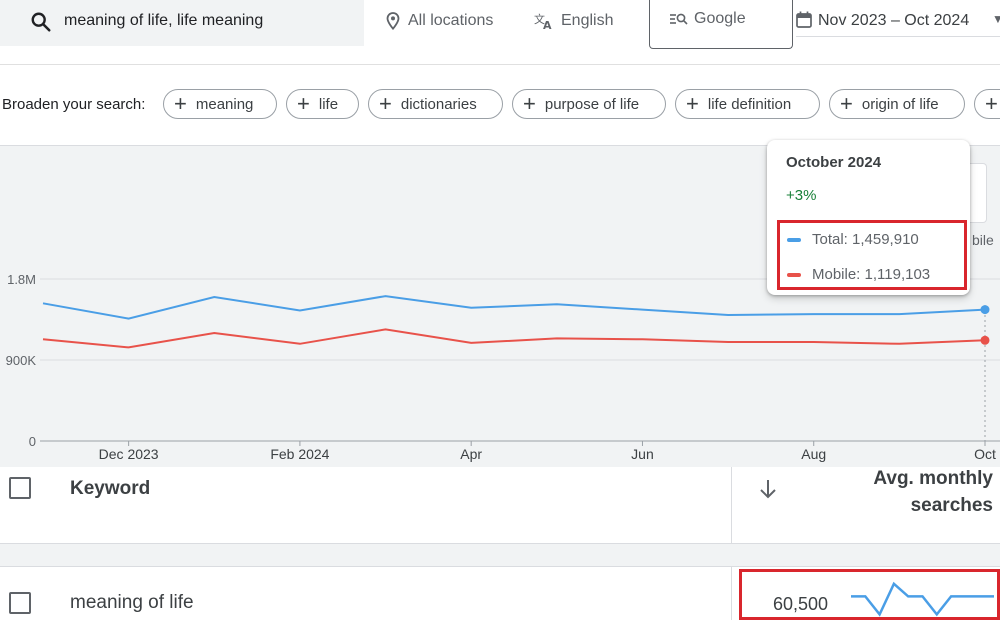  I want to click on chip-label: life, so click(328, 104).